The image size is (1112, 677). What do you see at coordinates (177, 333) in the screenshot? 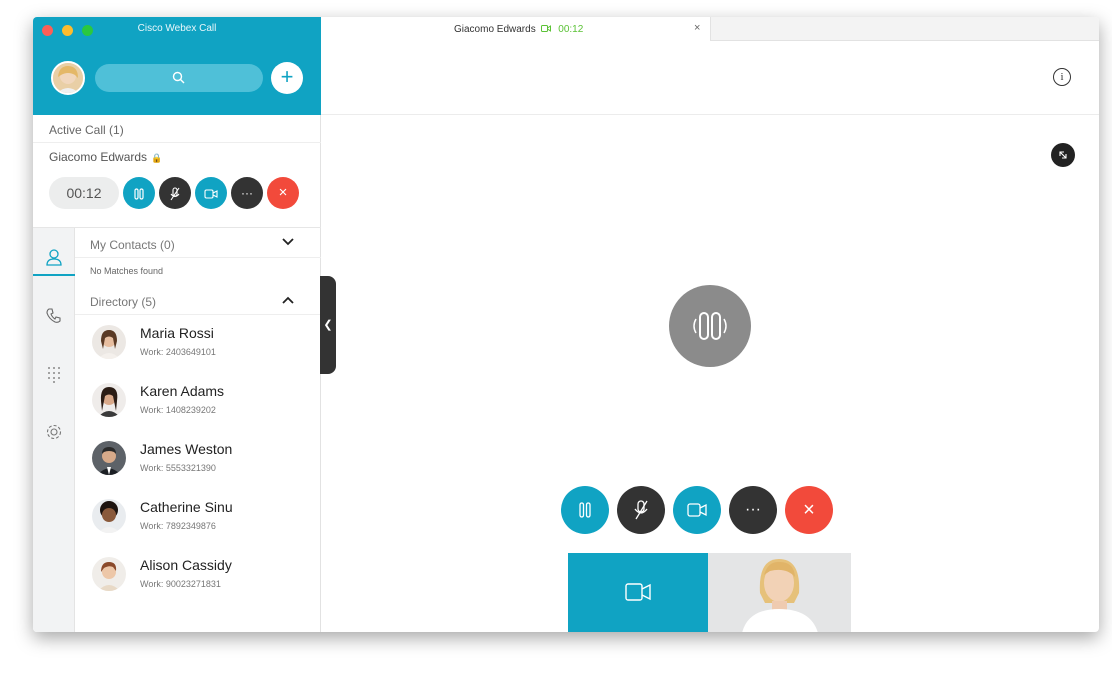
I see `contact-name: Maria Rossi` at bounding box center [177, 333].